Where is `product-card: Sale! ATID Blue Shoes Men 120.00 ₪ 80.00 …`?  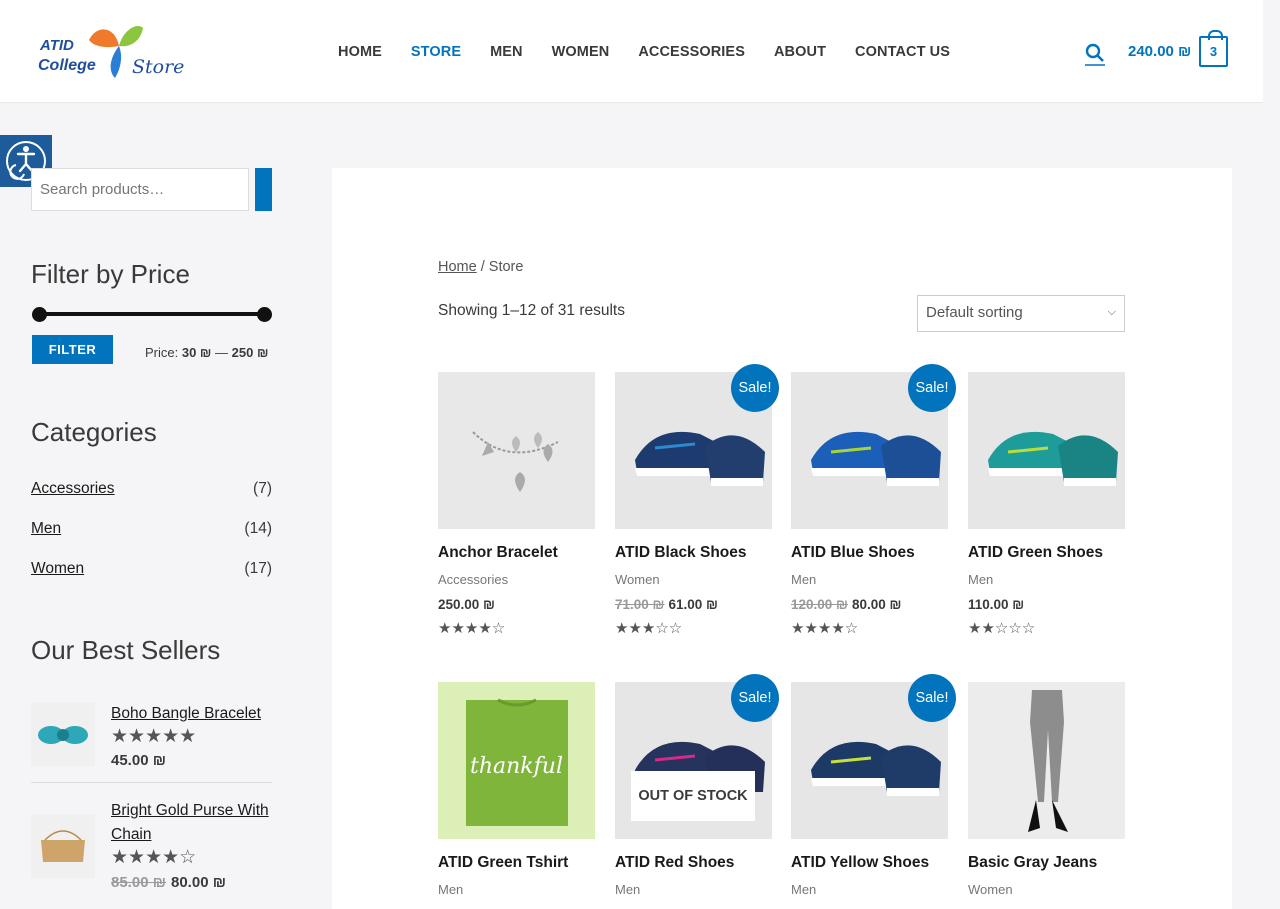 product-card: Sale! ATID Blue Shoes Men 120.00 ₪ 80.00 … is located at coordinates (873, 503).